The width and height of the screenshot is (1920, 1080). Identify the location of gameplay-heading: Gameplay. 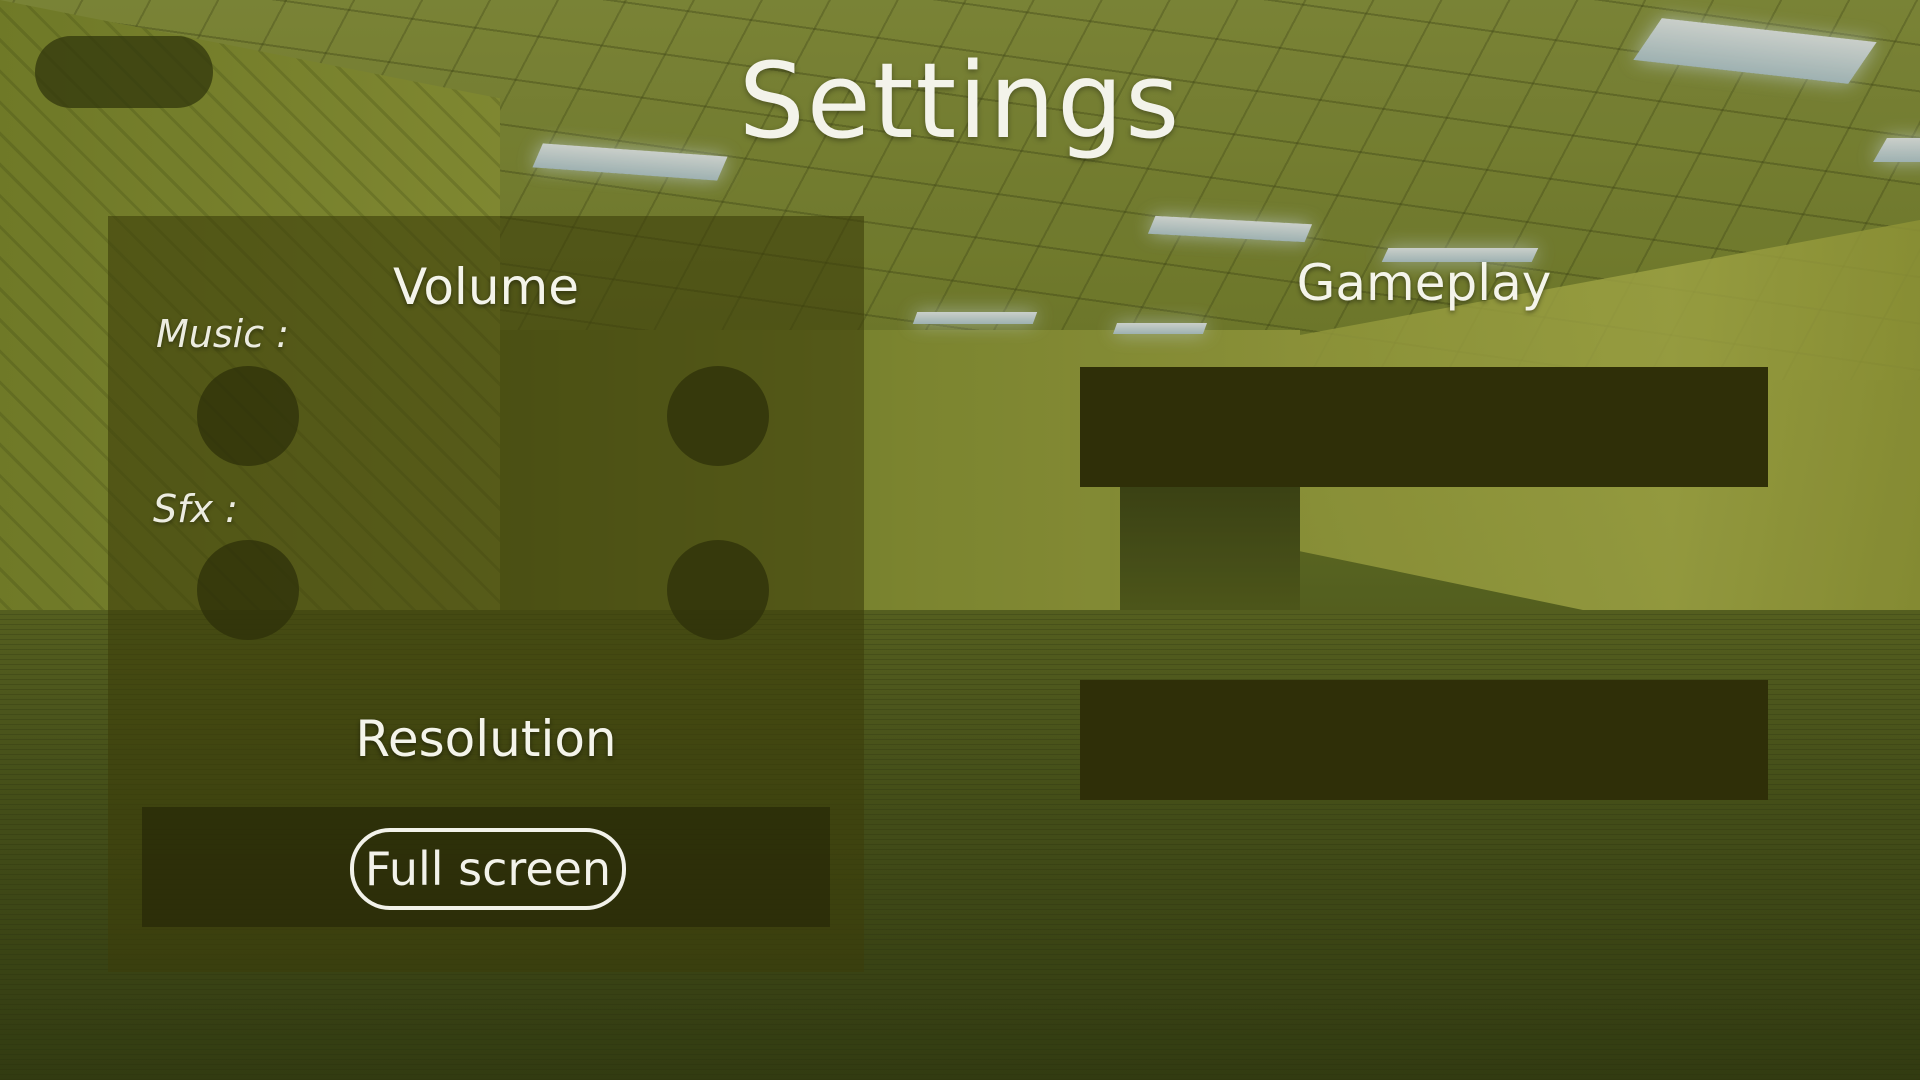
(1424, 283).